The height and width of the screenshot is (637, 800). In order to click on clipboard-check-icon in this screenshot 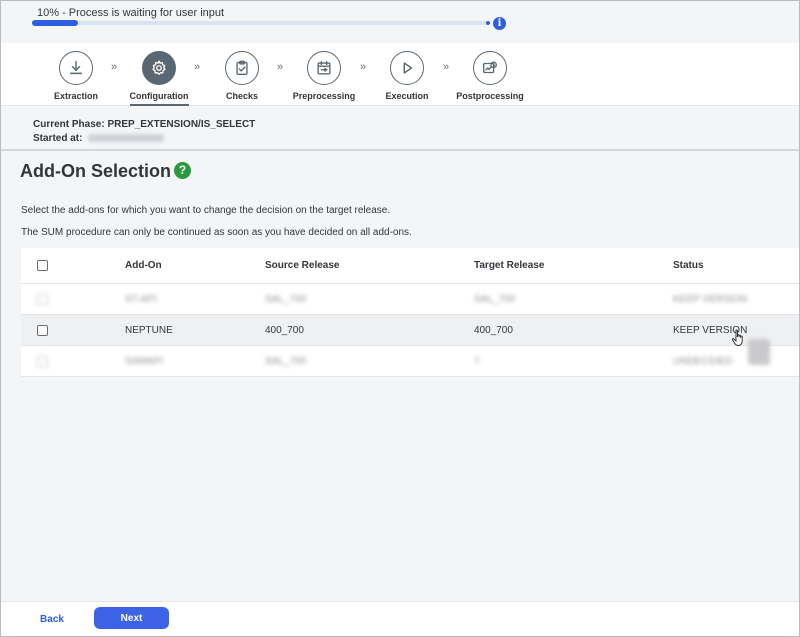, I will do `click(242, 68)`.